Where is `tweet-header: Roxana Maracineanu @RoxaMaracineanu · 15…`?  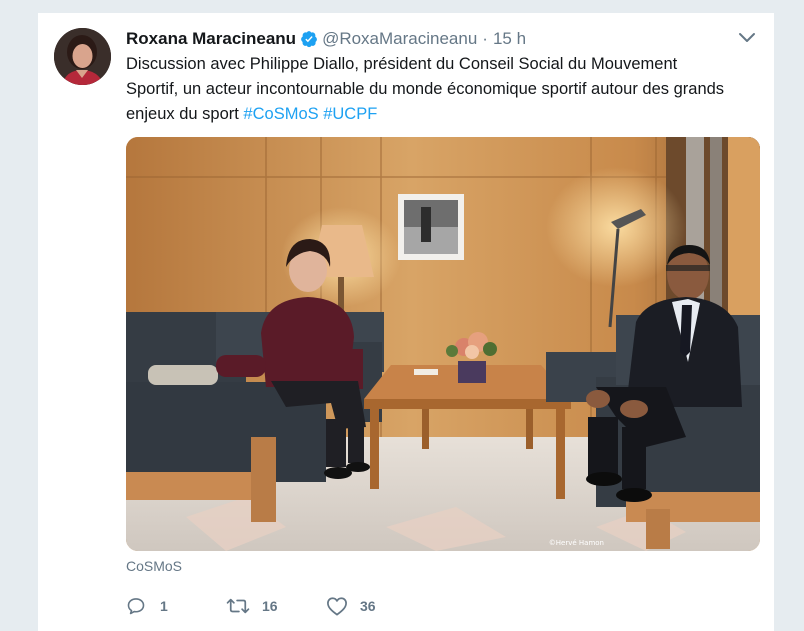 tweet-header: Roxana Maracineanu @RoxaMaracineanu · 15… is located at coordinates (450, 39).